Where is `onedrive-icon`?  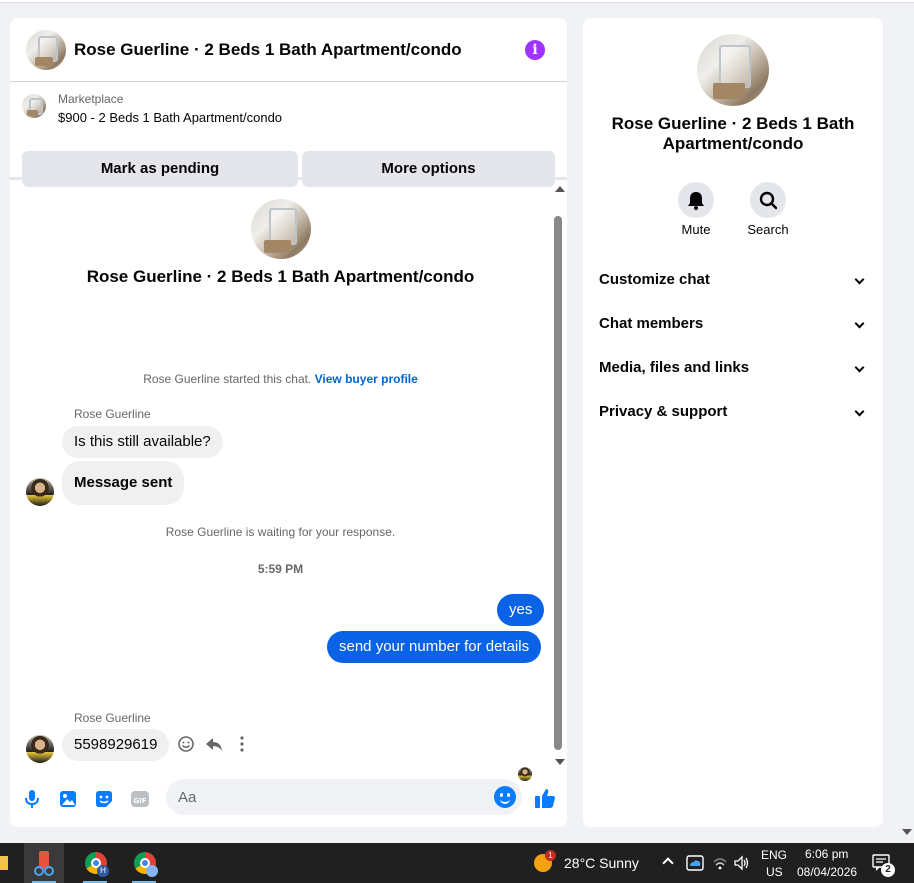 onedrive-icon is located at coordinates (695, 865).